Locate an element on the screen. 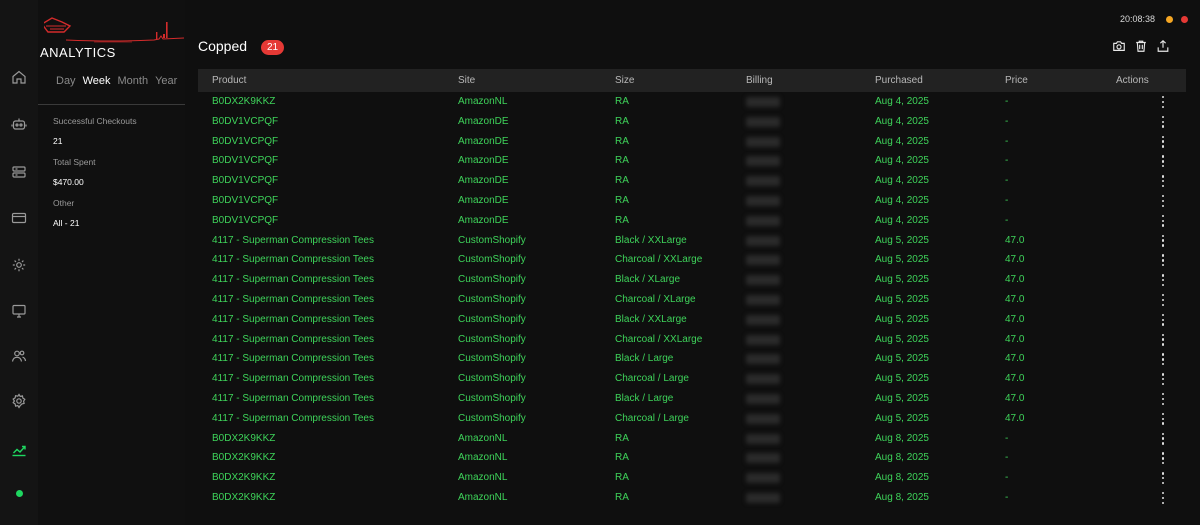 The height and width of the screenshot is (525, 1200). home-icon is located at coordinates (19, 77).